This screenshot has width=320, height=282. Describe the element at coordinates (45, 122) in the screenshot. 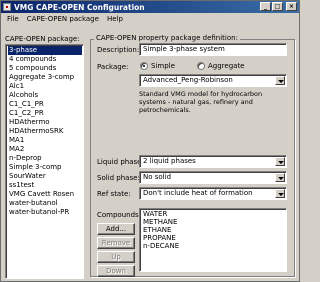

I see `package-item: HDAthermo` at that location.